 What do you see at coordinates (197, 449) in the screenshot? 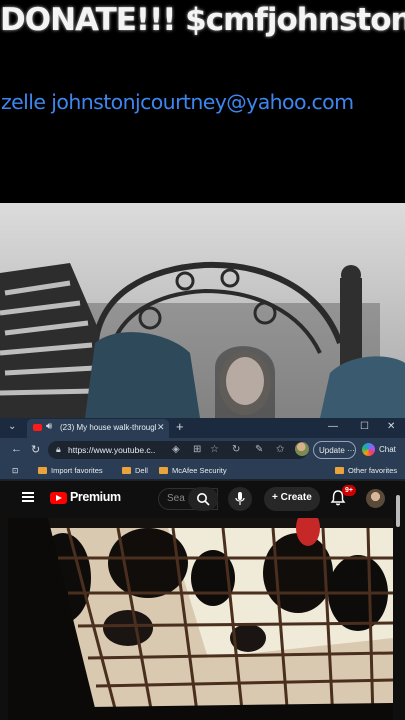
I see `app-icon: ⊞` at bounding box center [197, 449].